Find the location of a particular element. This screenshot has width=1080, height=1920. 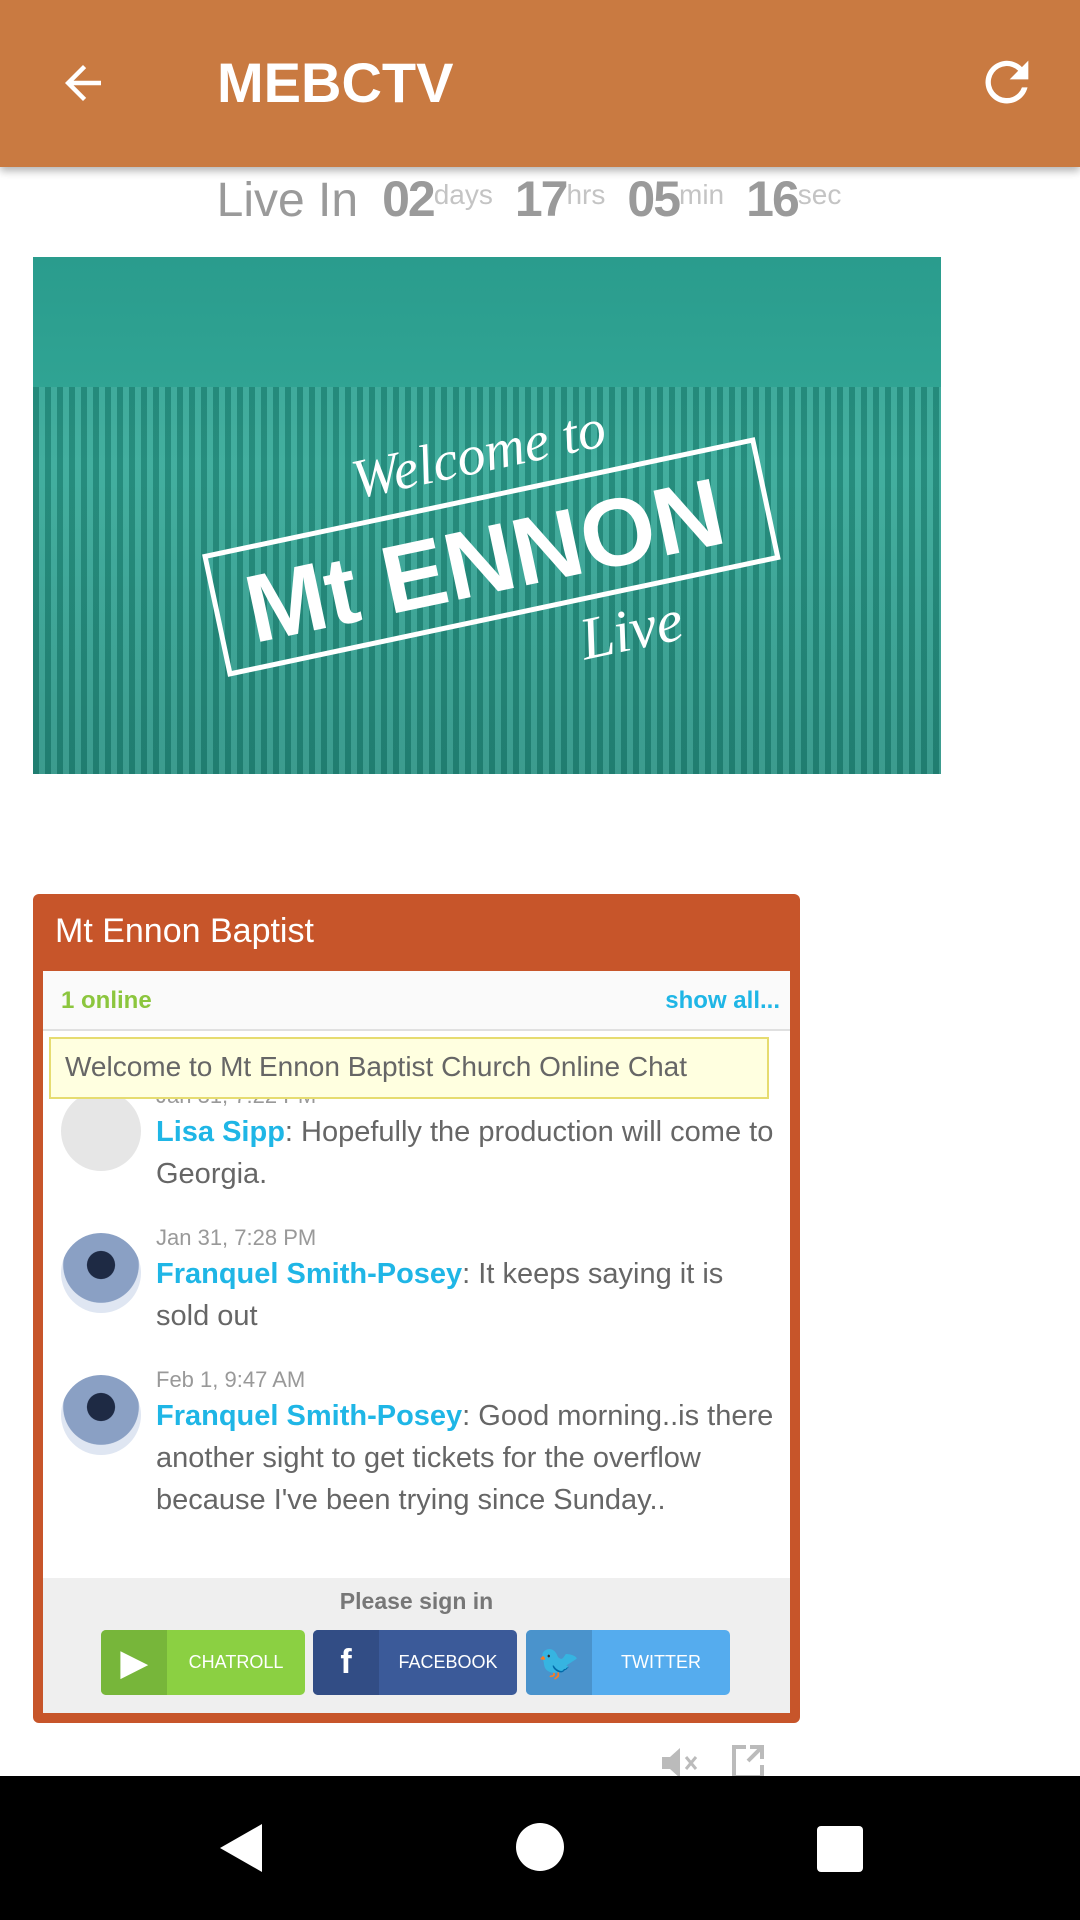

app-bar: MEBCTV is located at coordinates (540, 83).